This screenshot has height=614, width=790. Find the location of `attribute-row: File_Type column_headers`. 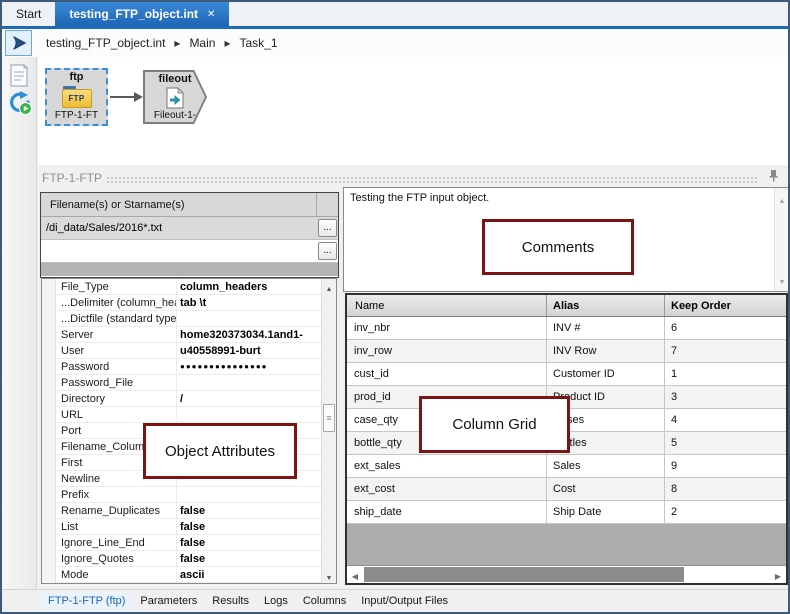

attribute-row: File_Type column_headers is located at coordinates (189, 287).